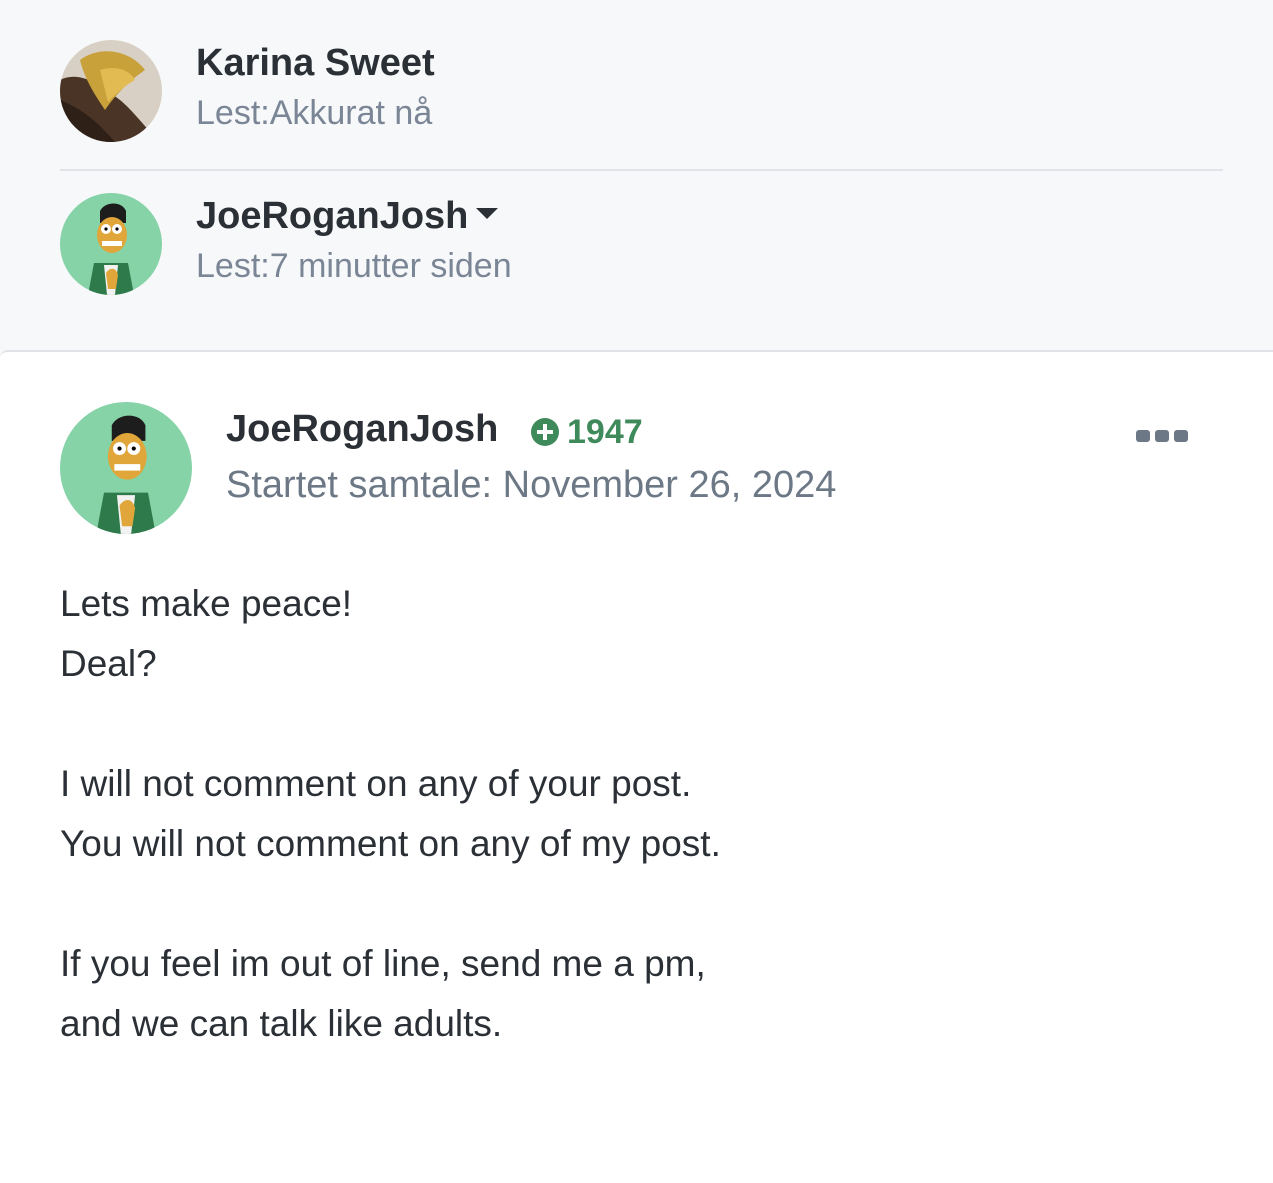 The height and width of the screenshot is (1183, 1273). I want to click on plus-circle-icon, so click(545, 432).